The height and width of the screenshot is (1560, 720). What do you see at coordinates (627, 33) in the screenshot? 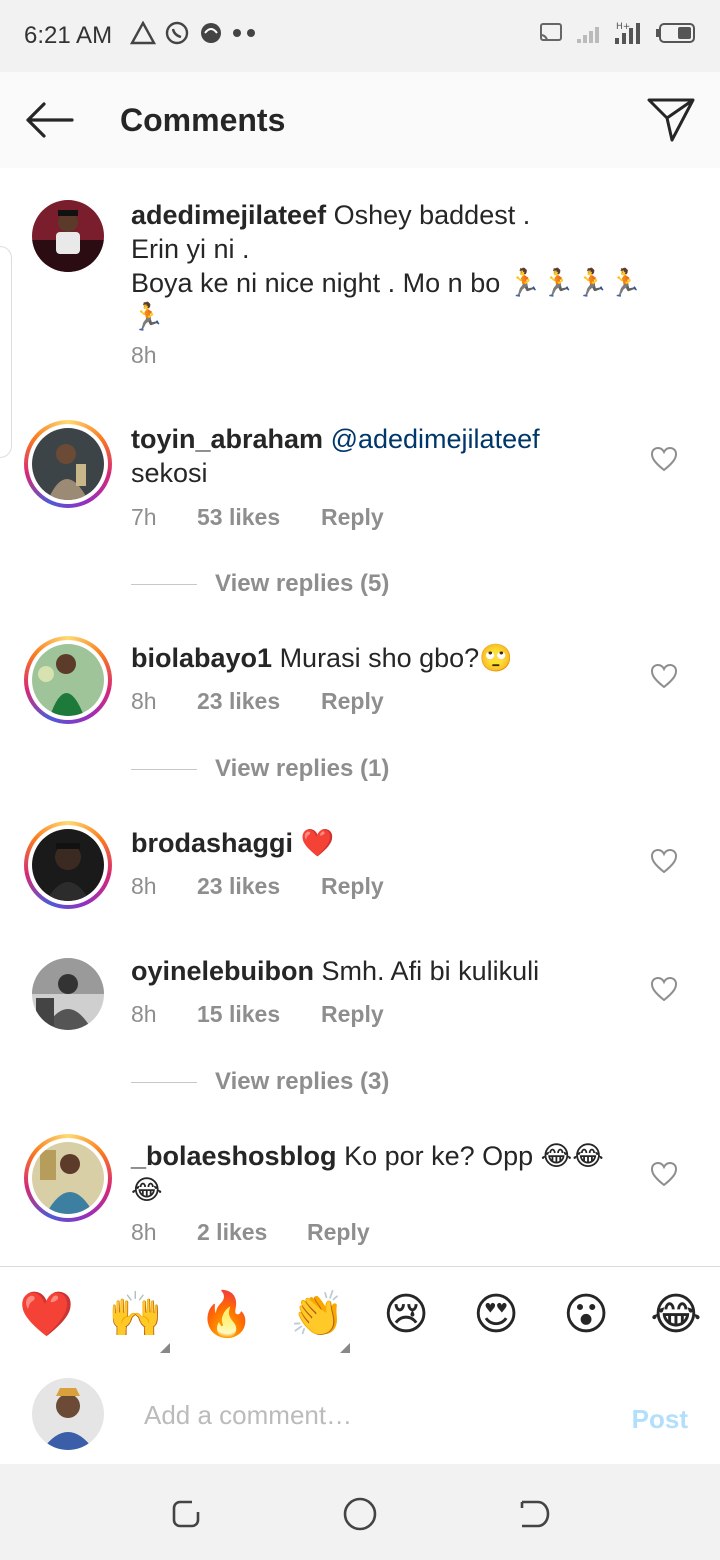
I see `signal-hplus-icon: H+` at bounding box center [627, 33].